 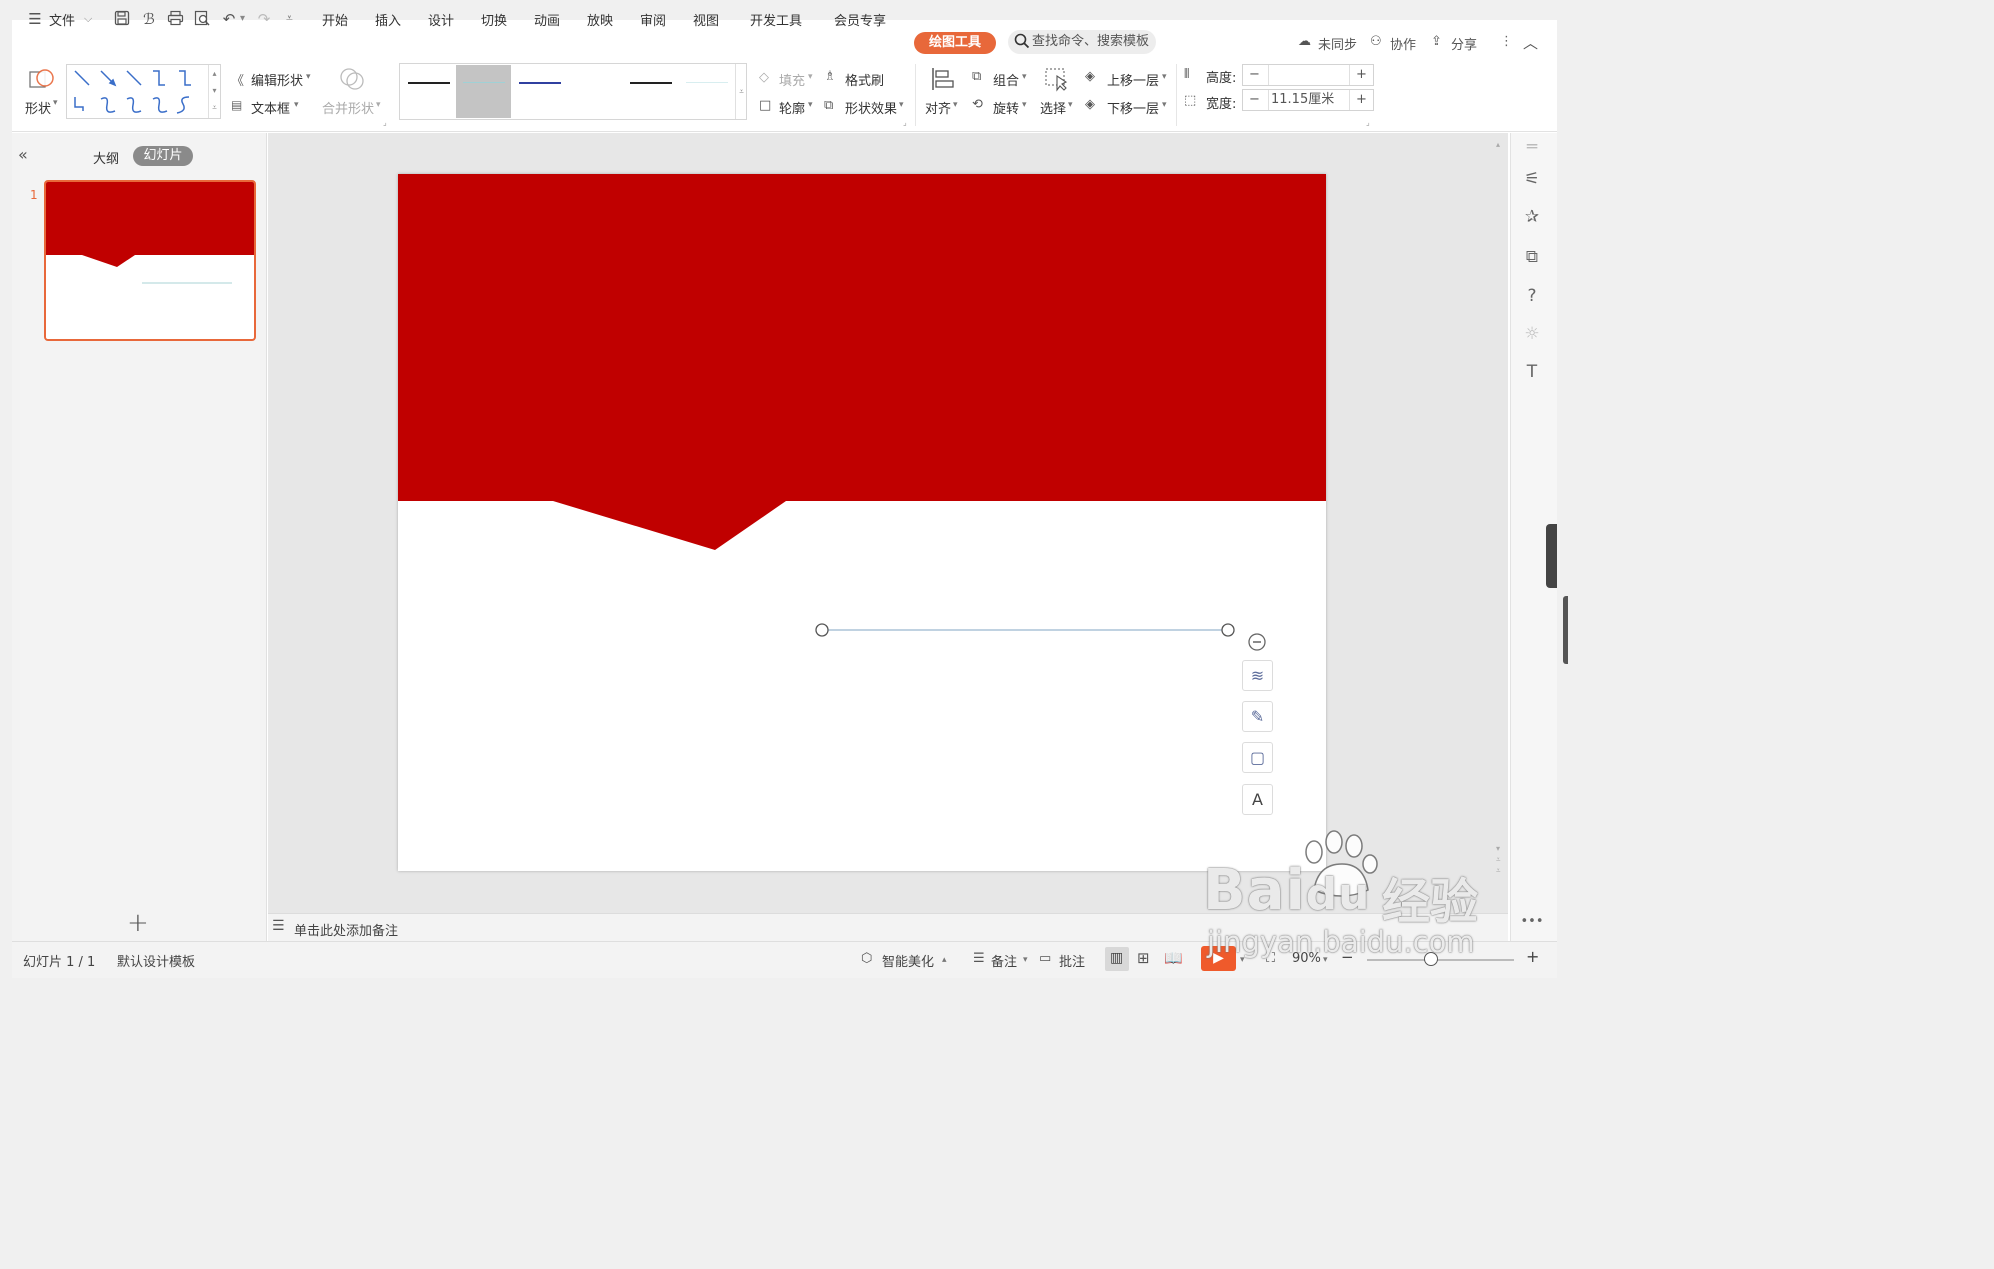 I want to click on beautify-dropdown-icon: ▴, so click(x=944, y=960).